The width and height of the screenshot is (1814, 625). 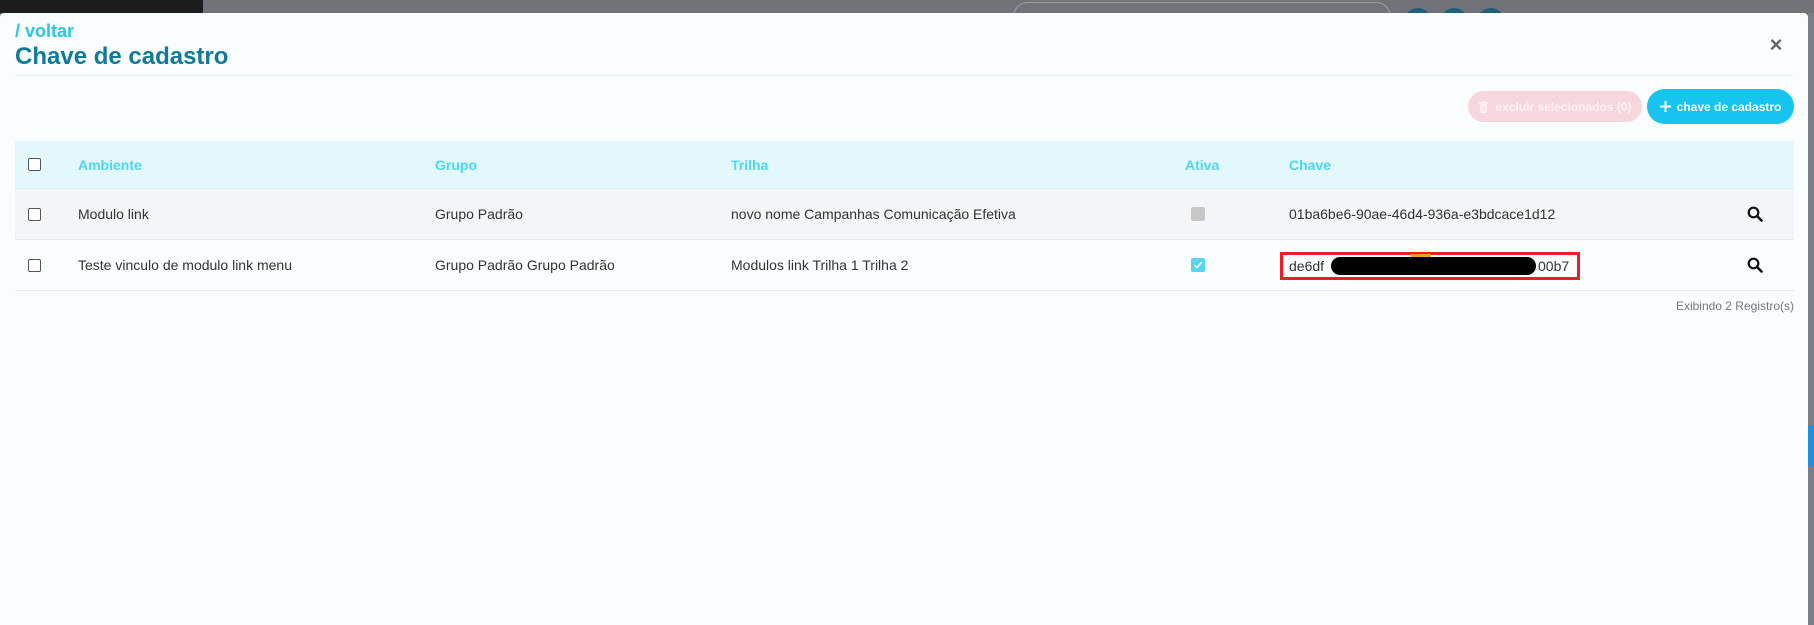 I want to click on delete-selected-button: excluir selecionados (0), so click(x=1555, y=106).